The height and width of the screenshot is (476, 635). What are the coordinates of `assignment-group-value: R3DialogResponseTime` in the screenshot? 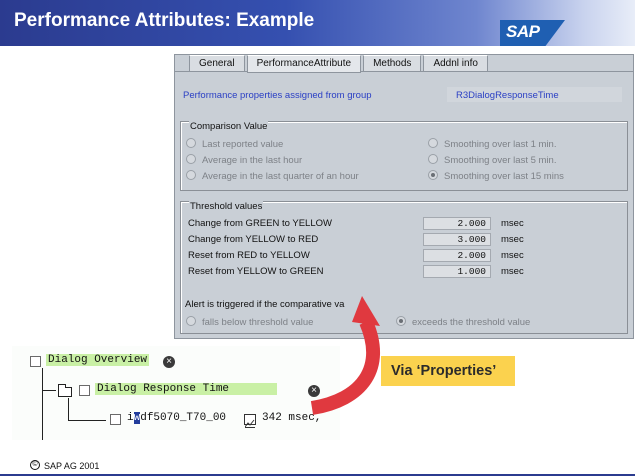 It's located at (507, 95).